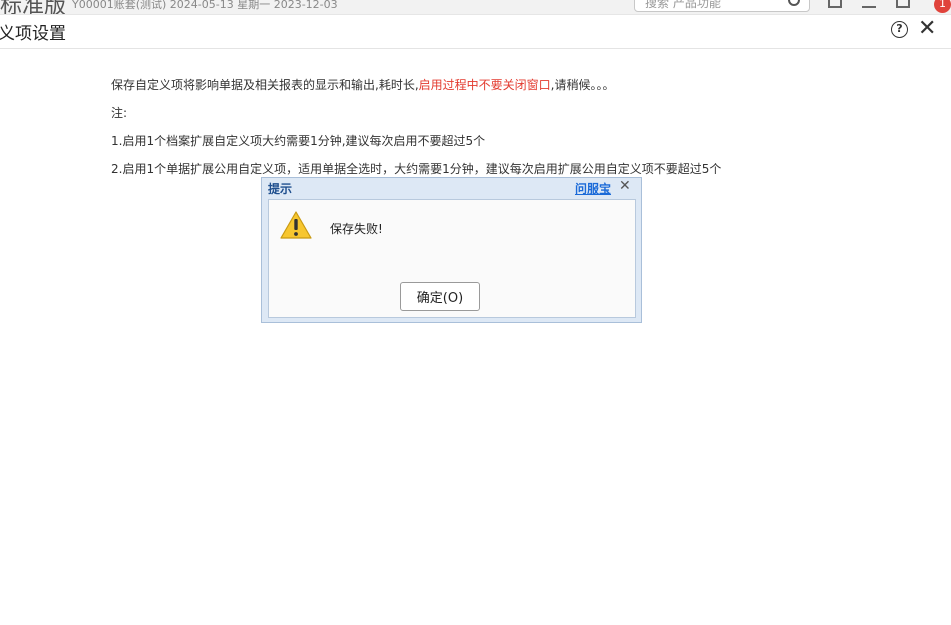 This screenshot has width=951, height=625. Describe the element at coordinates (33, 7) in the screenshot. I see `app-title: 标准版` at that location.